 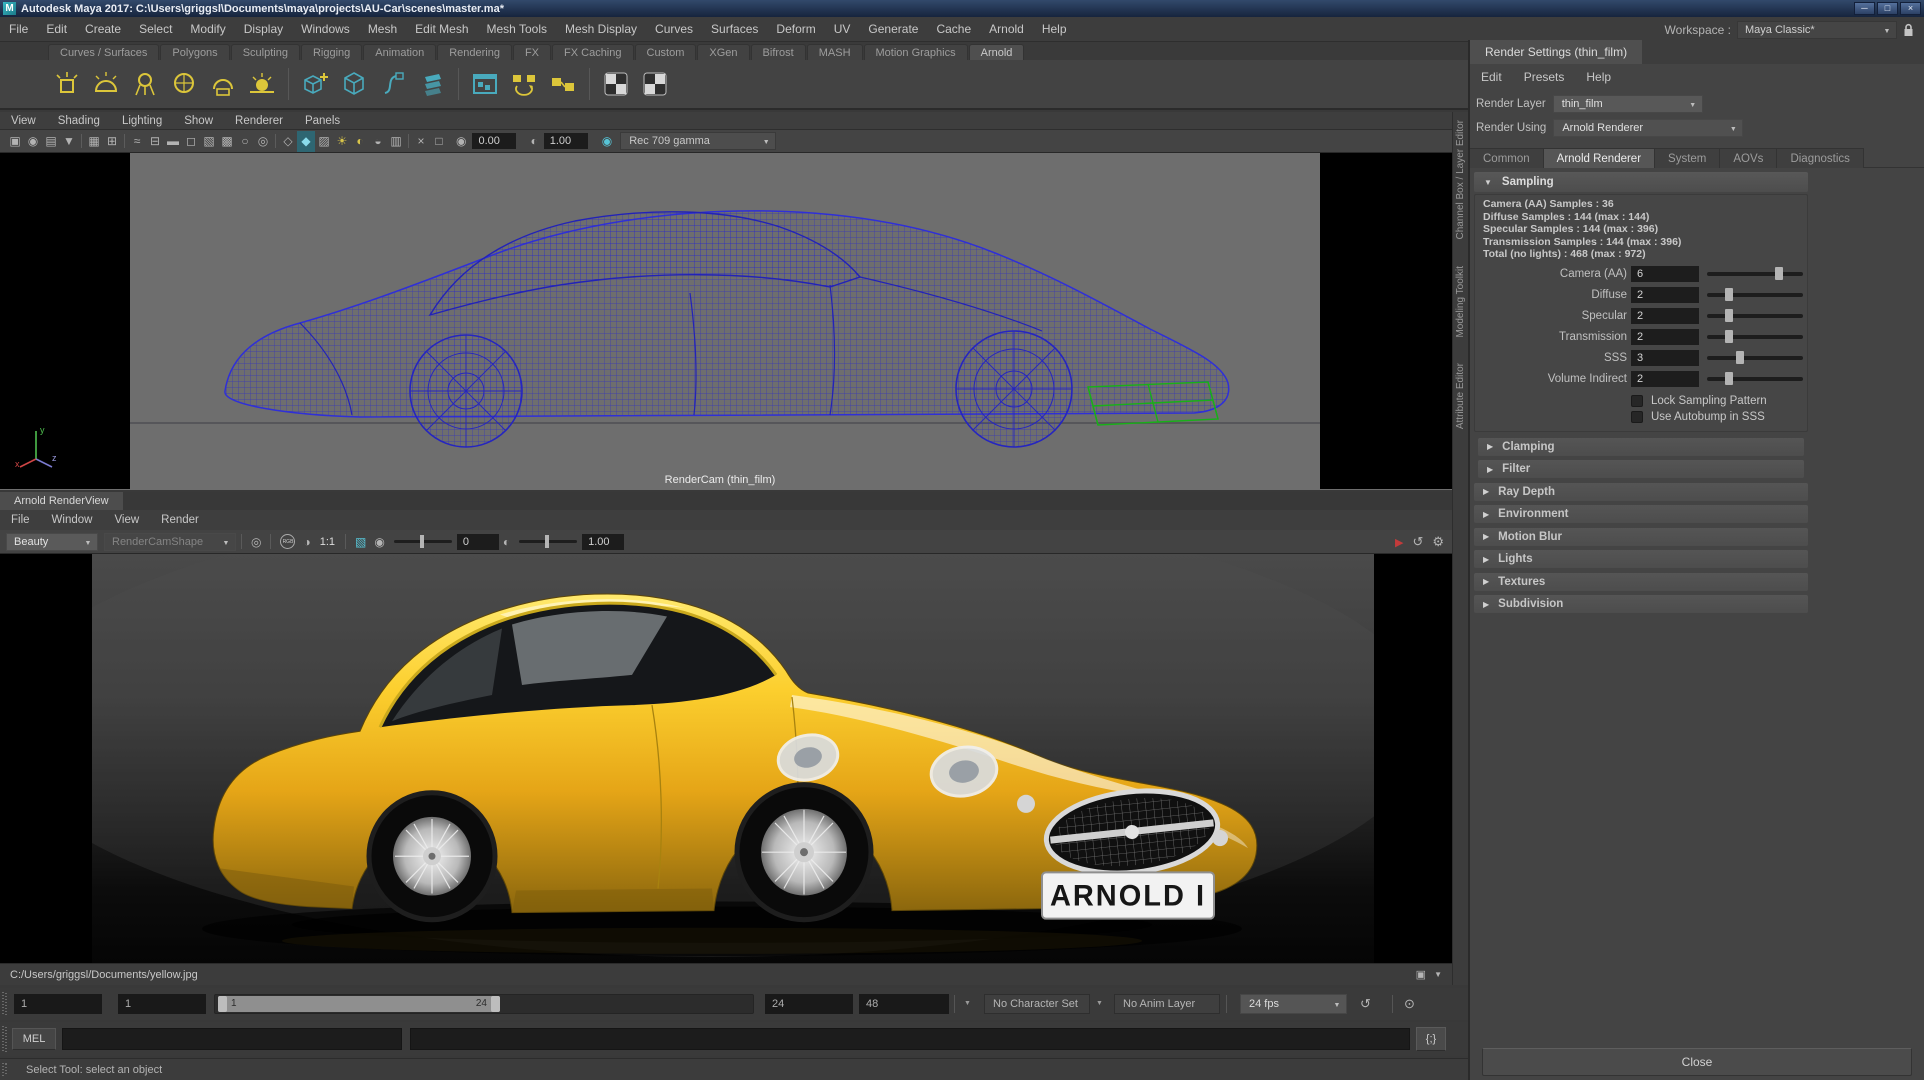 What do you see at coordinates (315, 84) in the screenshot?
I see `standin-create-icon` at bounding box center [315, 84].